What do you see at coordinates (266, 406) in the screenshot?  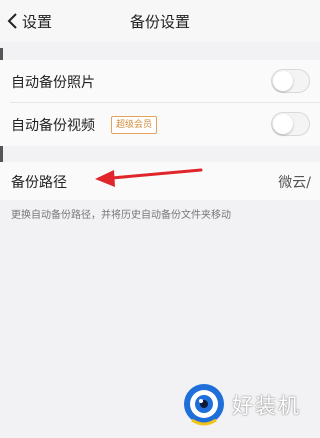 I see `watermark-text: 好装机` at bounding box center [266, 406].